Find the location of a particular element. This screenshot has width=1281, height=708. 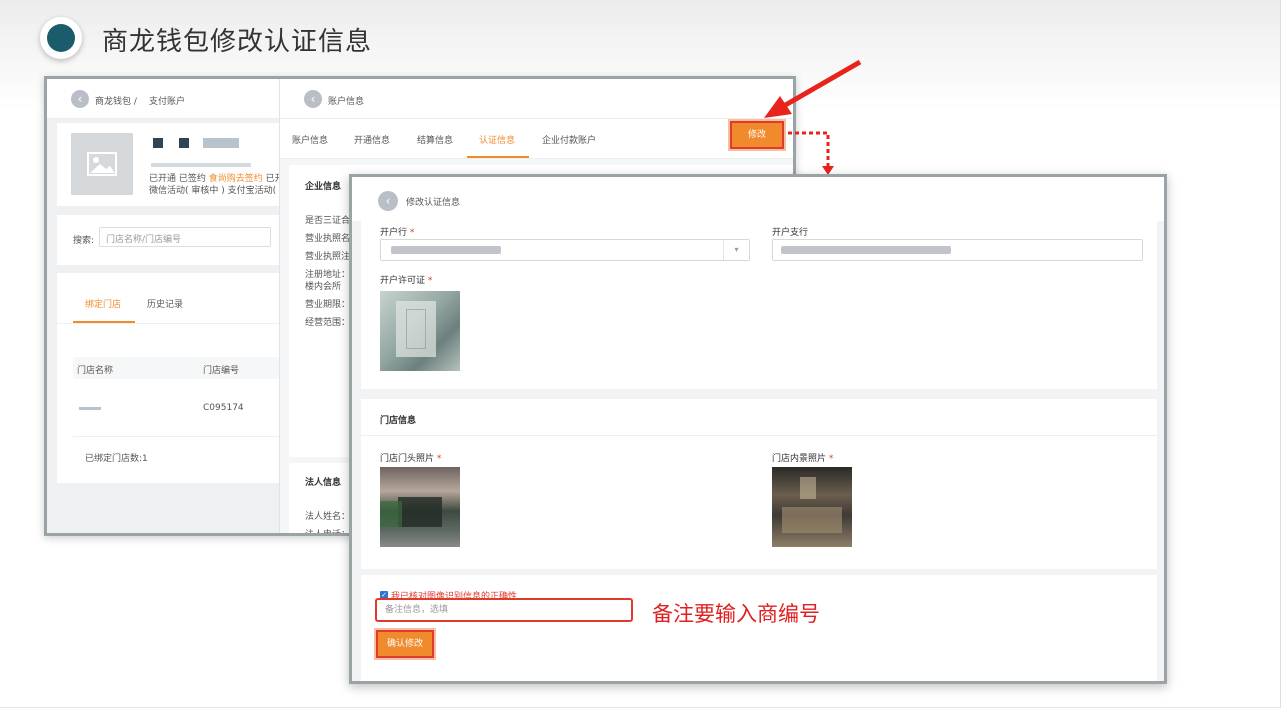

tab-bound-stores: 绑定门店 is located at coordinates (103, 303).